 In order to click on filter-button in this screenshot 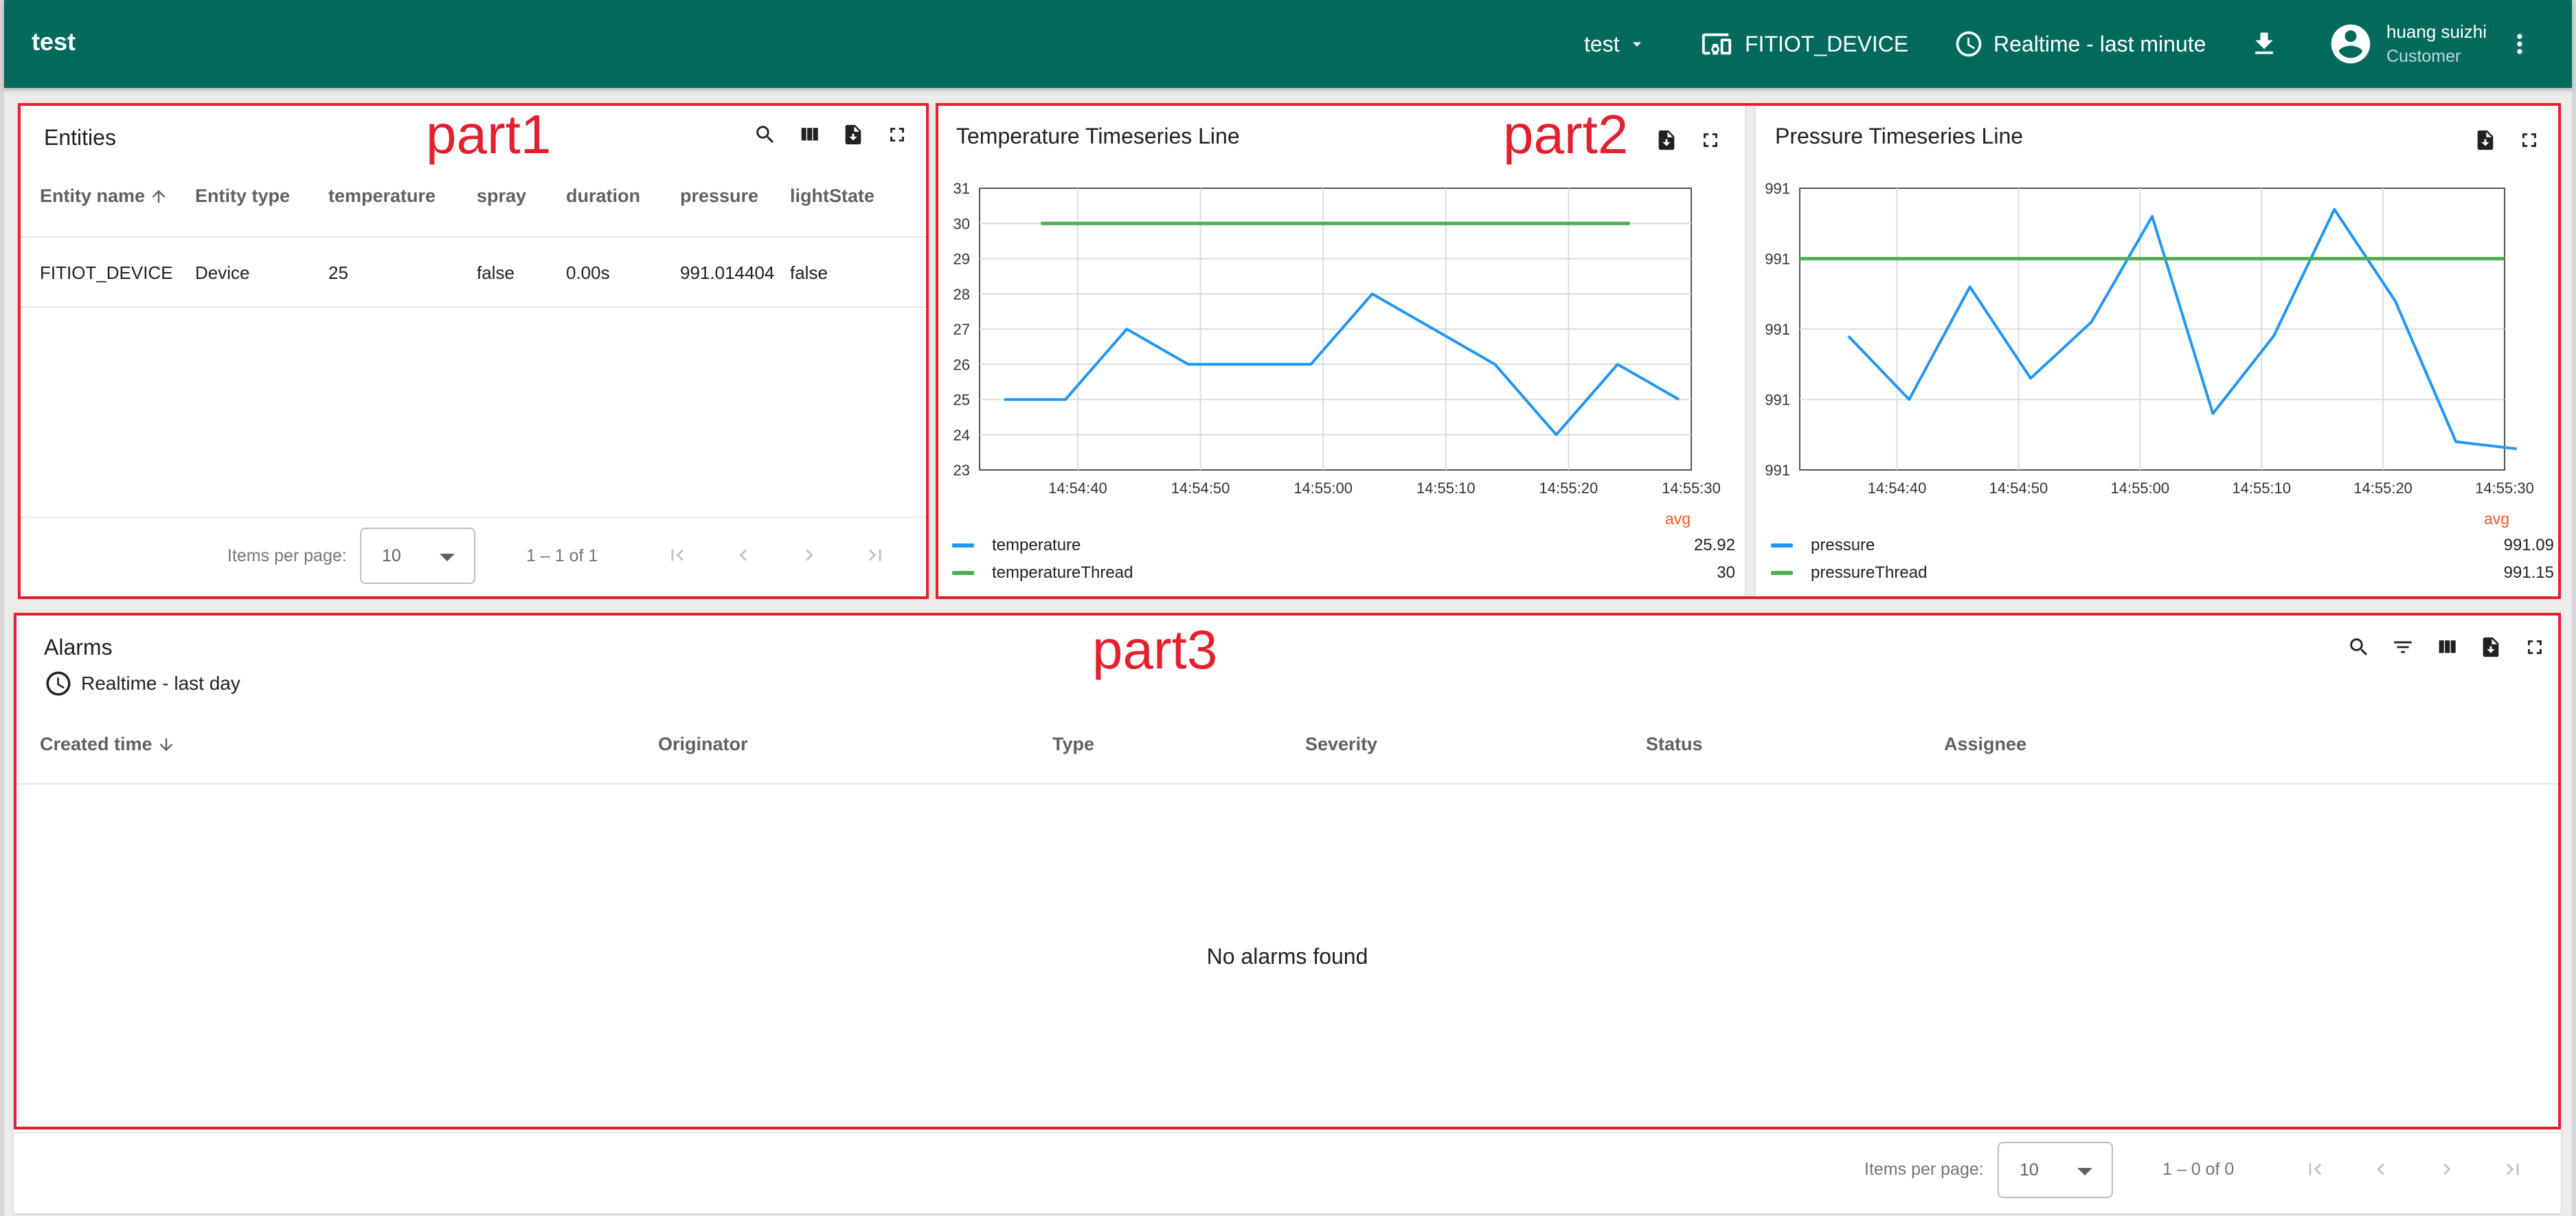, I will do `click(2403, 647)`.